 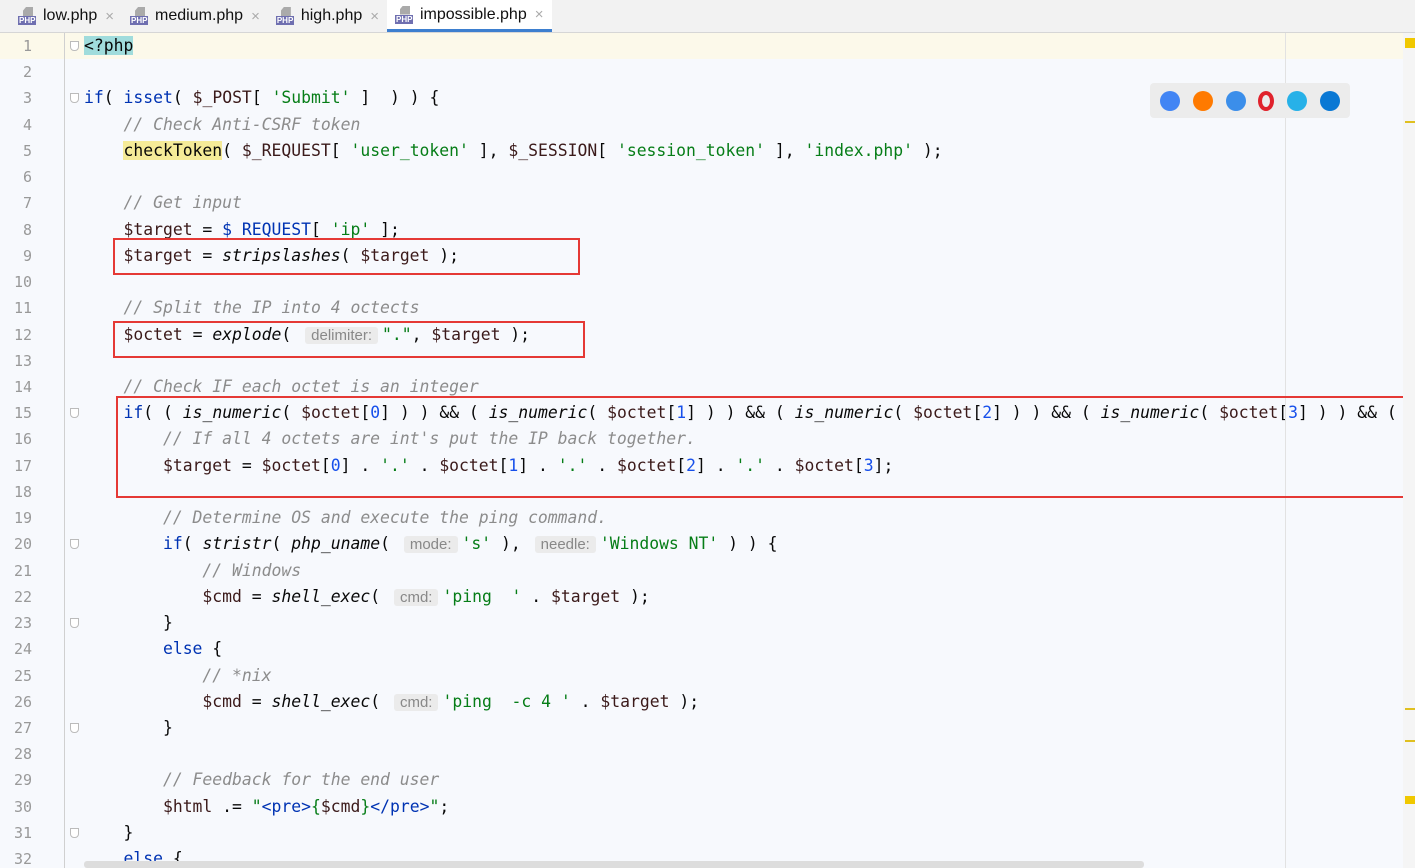 What do you see at coordinates (350, 229) in the screenshot?
I see `code-token: 'ip'` at bounding box center [350, 229].